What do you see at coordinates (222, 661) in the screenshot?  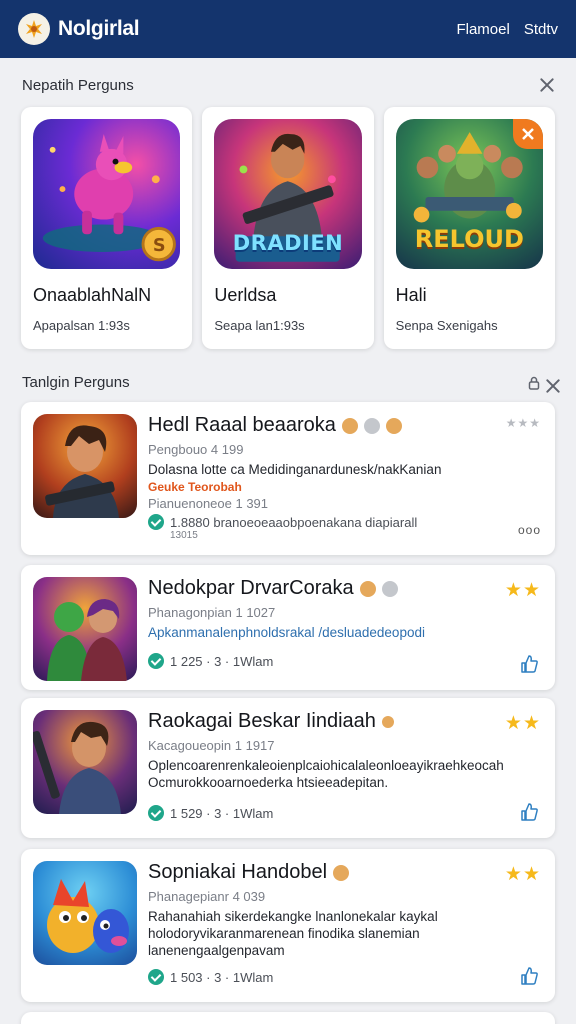 I see `game-stats-text: 1 225 · 3 · 1Wlam` at bounding box center [222, 661].